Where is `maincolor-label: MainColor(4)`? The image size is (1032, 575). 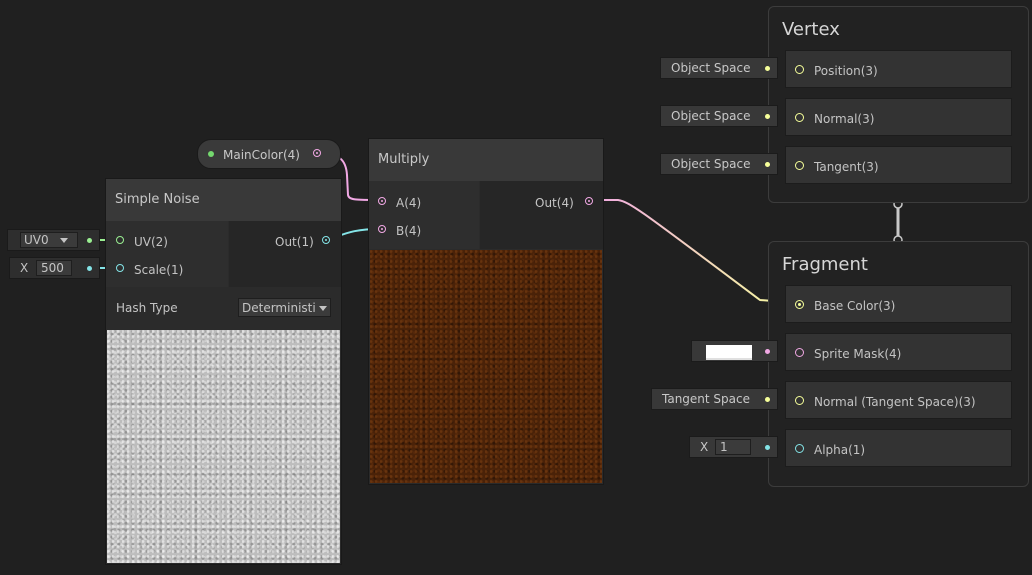
maincolor-label: MainColor(4) is located at coordinates (261, 155).